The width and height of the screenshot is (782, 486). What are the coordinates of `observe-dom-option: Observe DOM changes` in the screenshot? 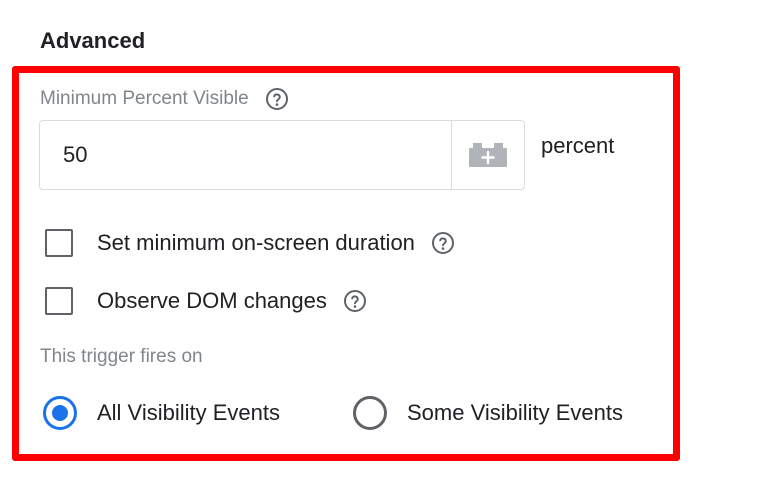 It's located at (206, 301).